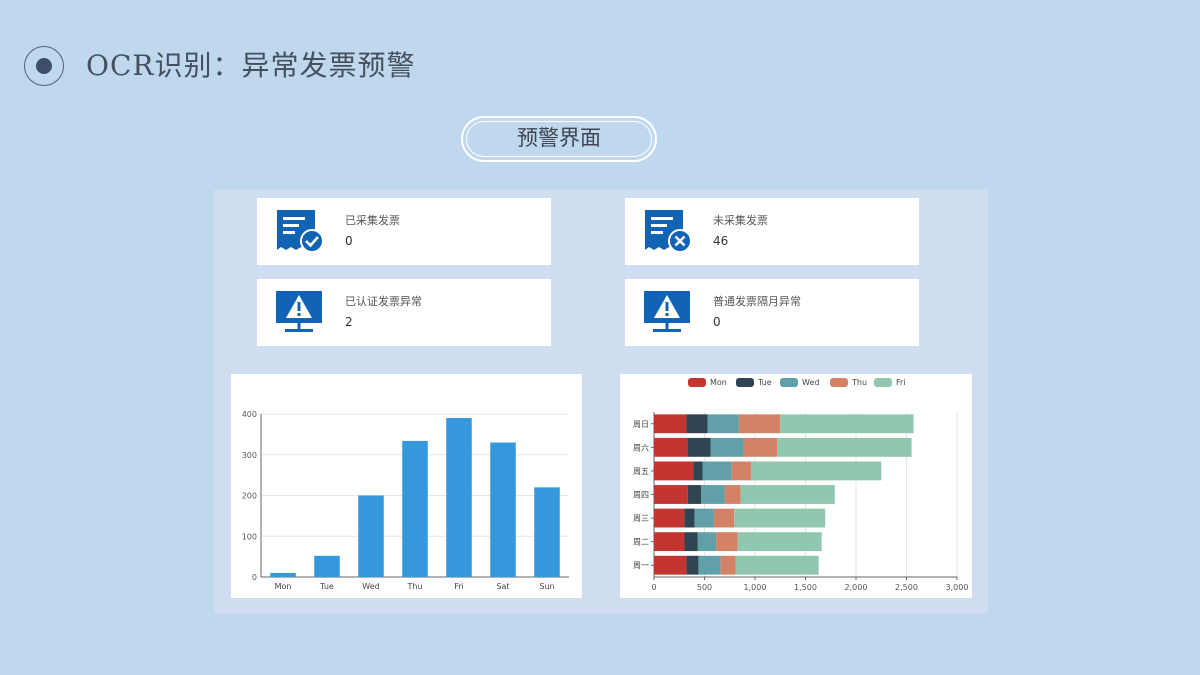  What do you see at coordinates (641, 424) in the screenshot?
I see `y-tick-label: 周日` at bounding box center [641, 424].